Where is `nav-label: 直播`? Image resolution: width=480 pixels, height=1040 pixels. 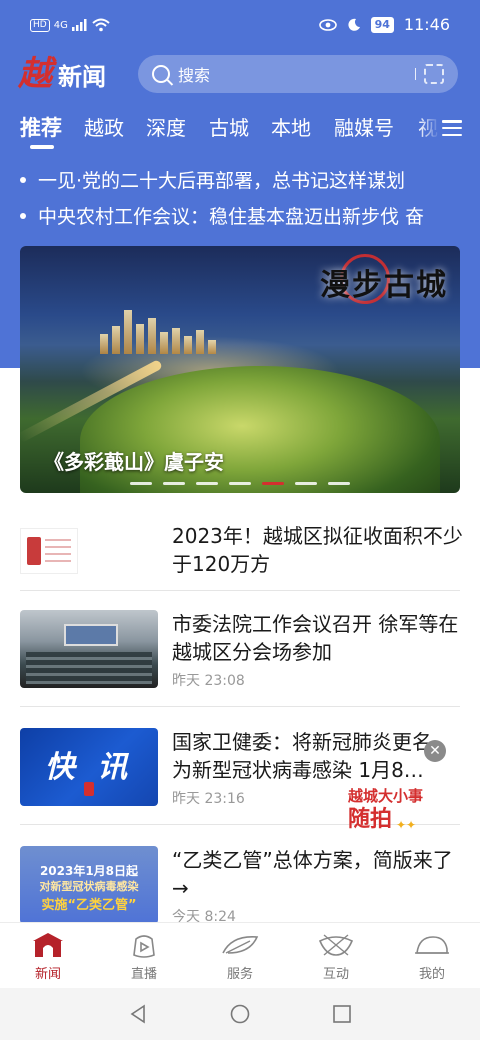
nav-label: 直播 is located at coordinates (143, 974).